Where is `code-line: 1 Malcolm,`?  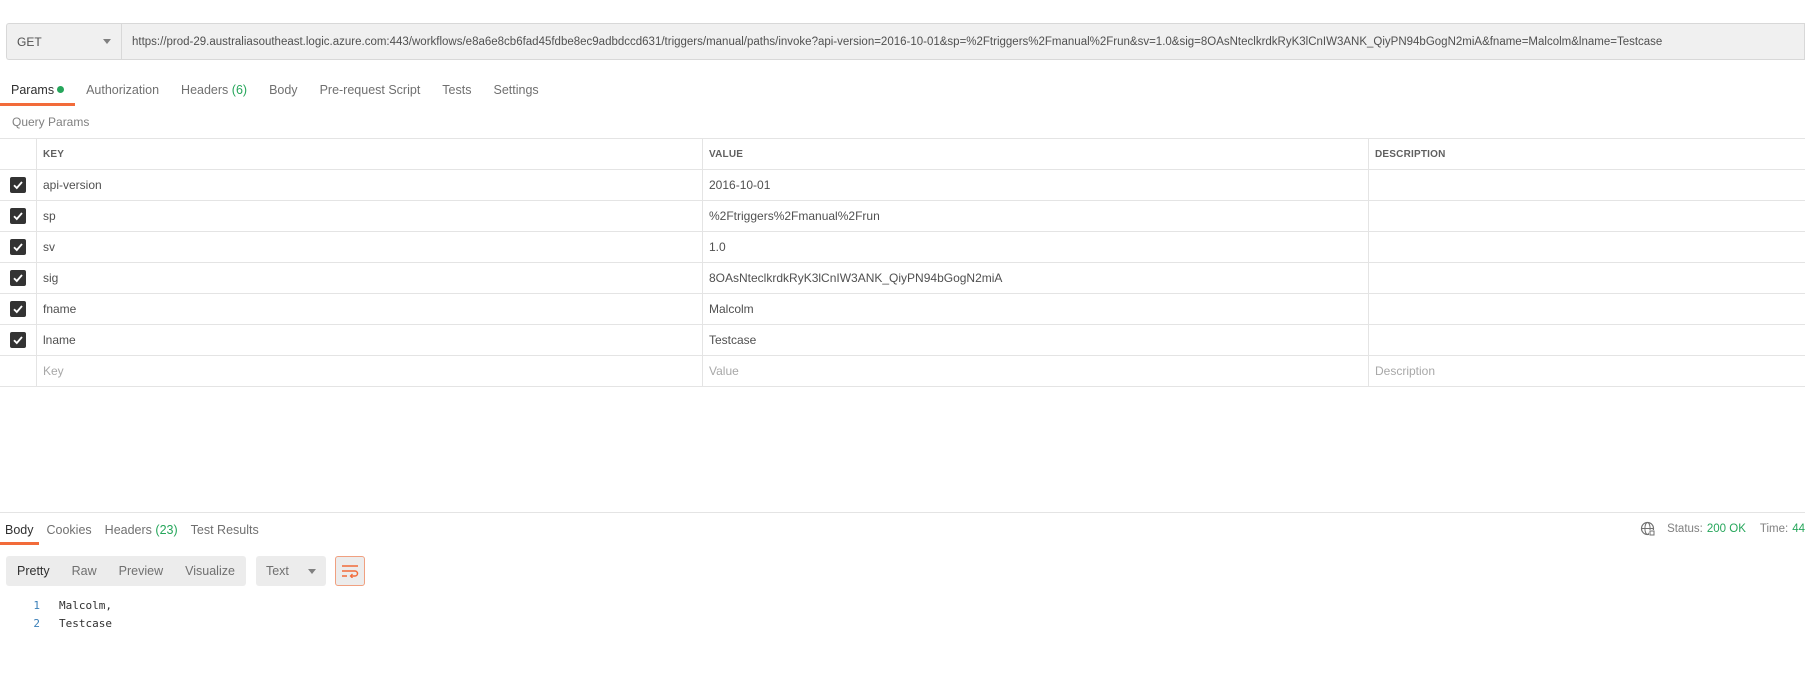 code-line: 1 Malcolm, is located at coordinates (56, 605).